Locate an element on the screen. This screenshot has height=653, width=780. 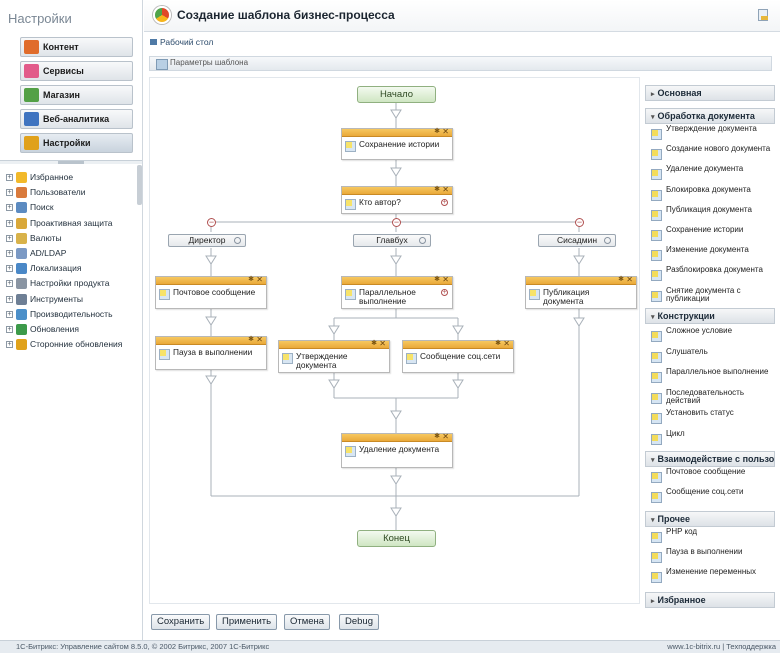
palette-item: Цикл is located at coordinates (712, 438).